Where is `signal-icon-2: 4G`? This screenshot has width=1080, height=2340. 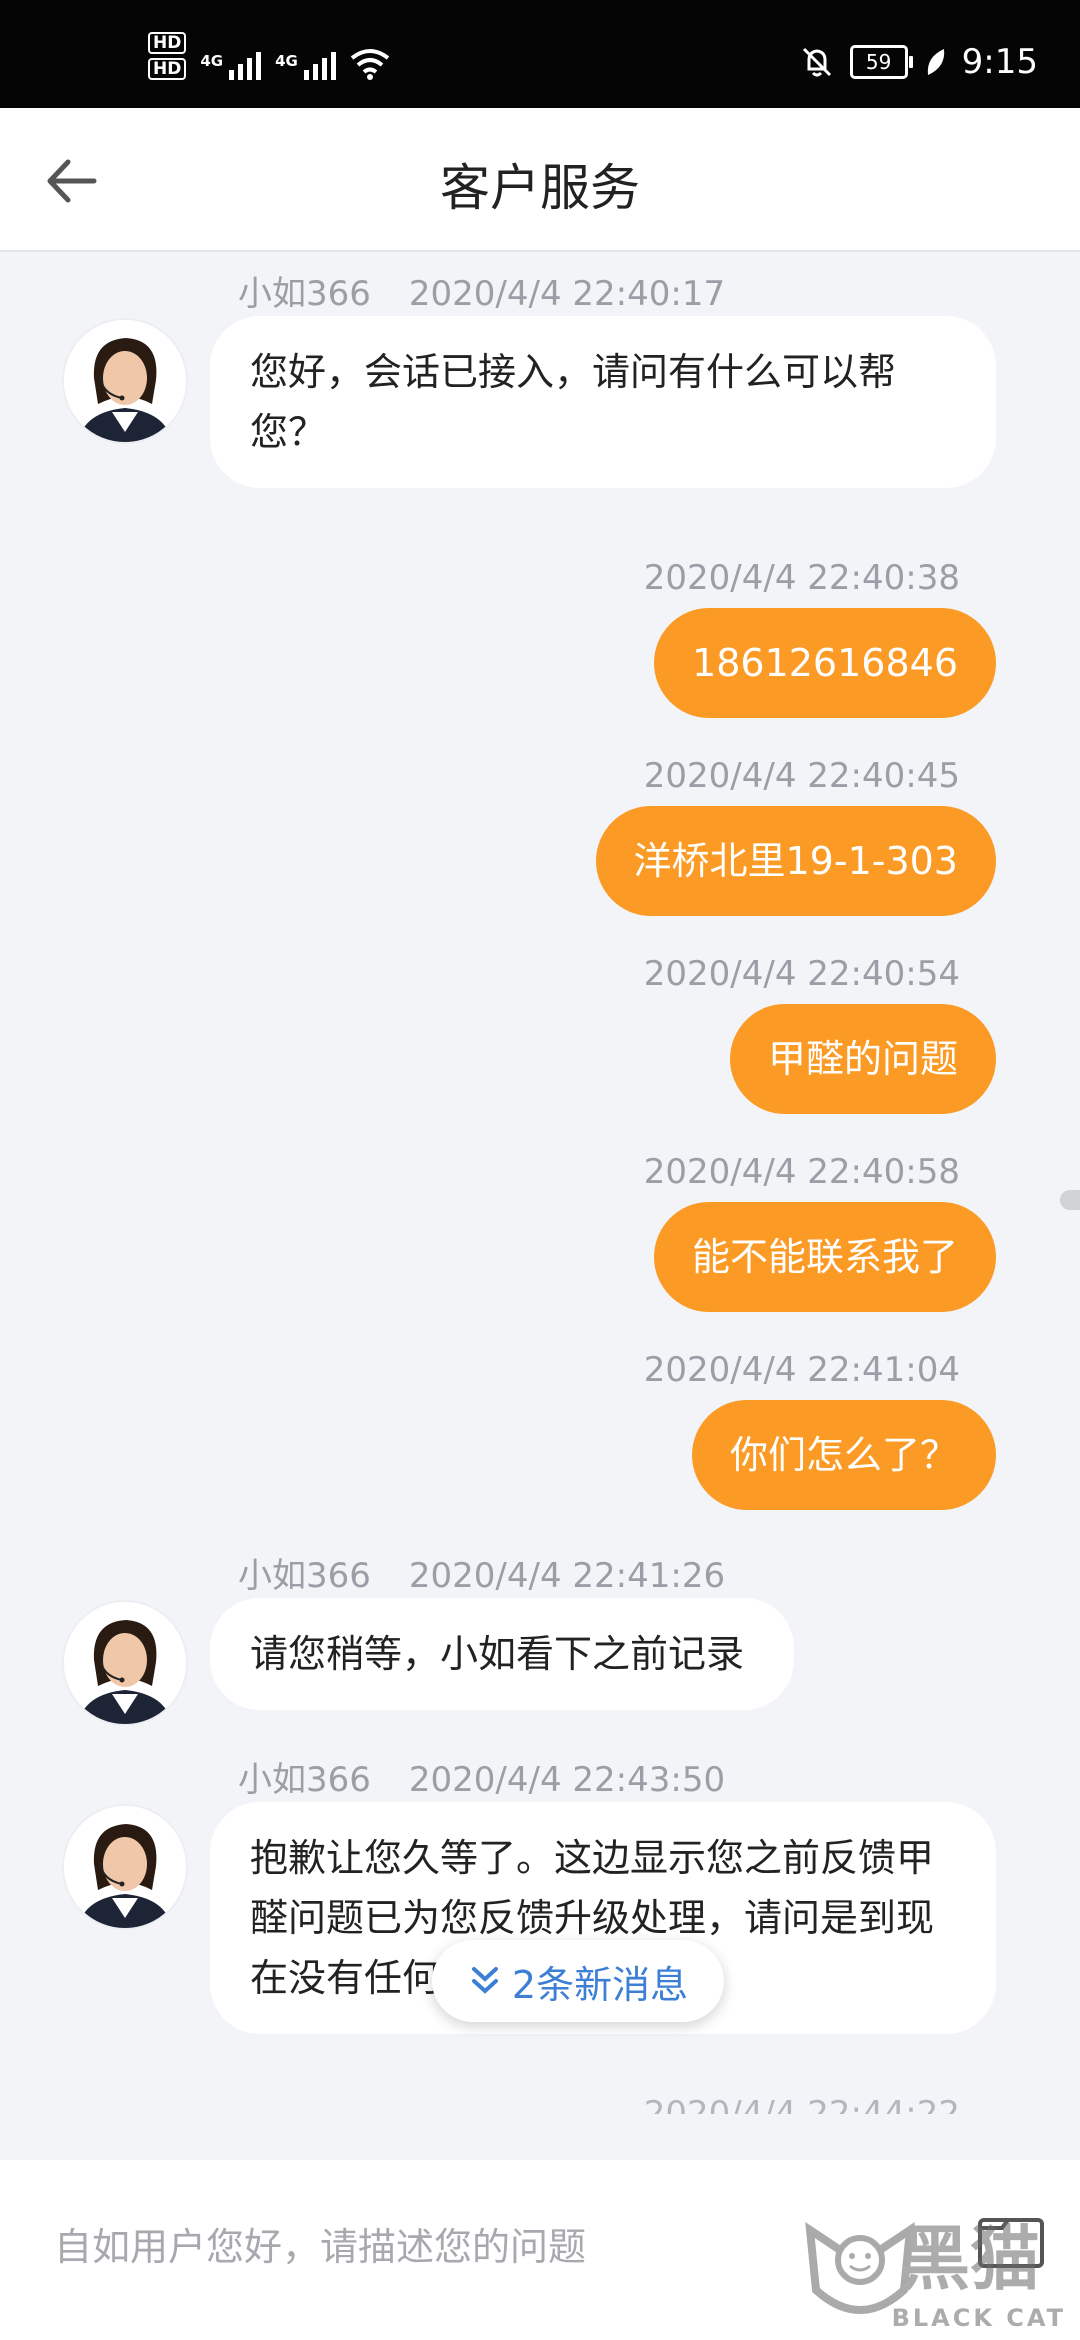 signal-icon-2: 4G is located at coordinates (305, 66).